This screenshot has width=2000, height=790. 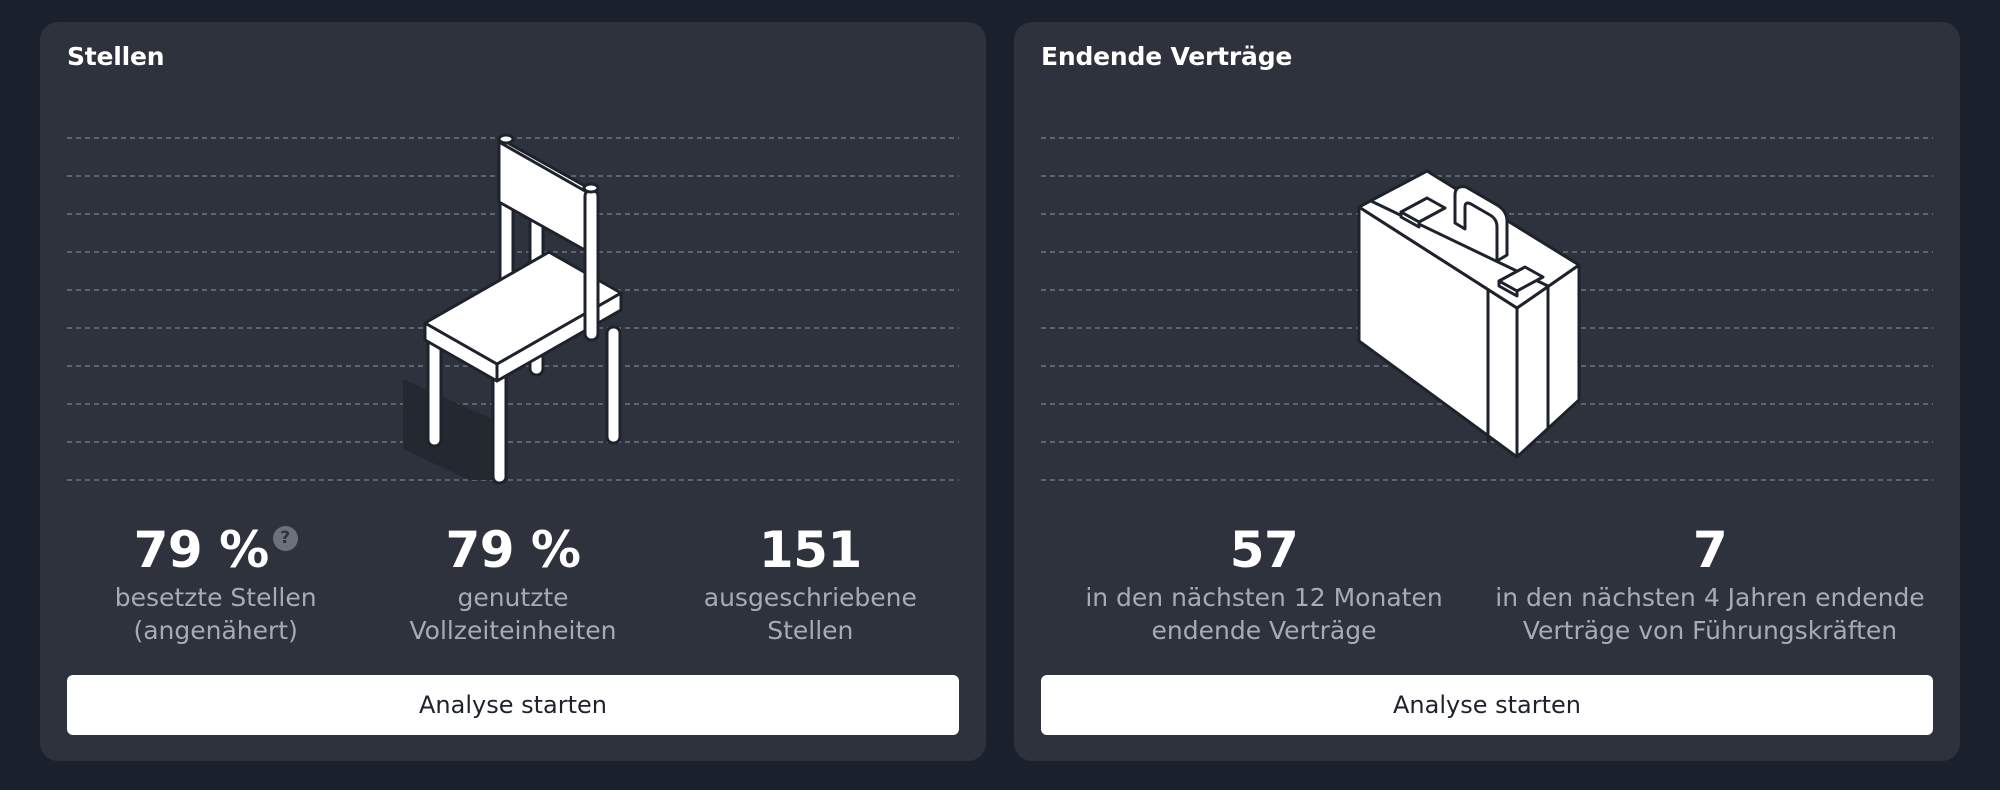 What do you see at coordinates (512, 614) in the screenshot?
I see `stat-label: genutzte Vollzeiteinheiten` at bounding box center [512, 614].